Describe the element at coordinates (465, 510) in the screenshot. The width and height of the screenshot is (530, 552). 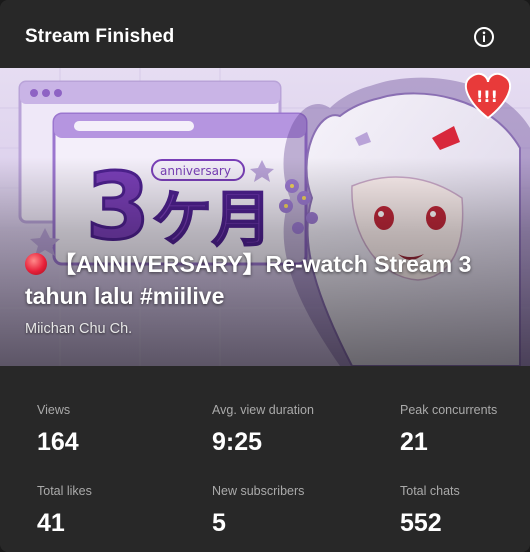
I see `stat-total-chats: Total chats 552` at that location.